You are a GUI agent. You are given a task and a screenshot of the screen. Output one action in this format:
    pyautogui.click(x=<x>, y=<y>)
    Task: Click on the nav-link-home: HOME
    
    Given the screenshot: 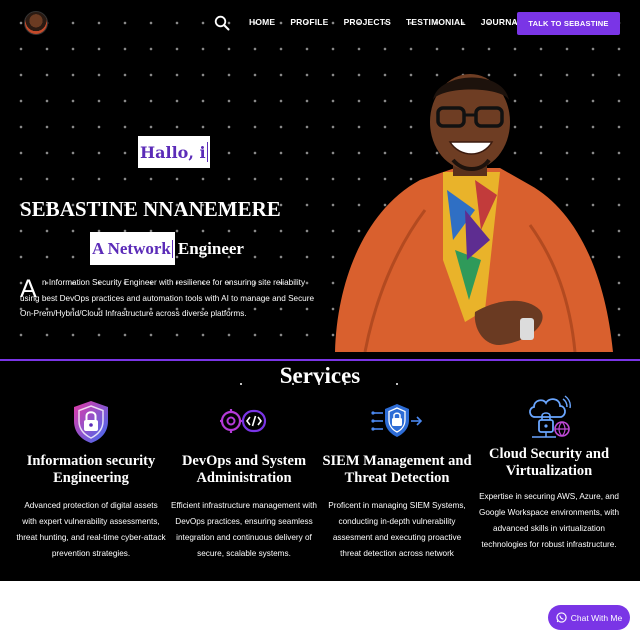 What is the action you would take?
    pyautogui.click(x=262, y=22)
    